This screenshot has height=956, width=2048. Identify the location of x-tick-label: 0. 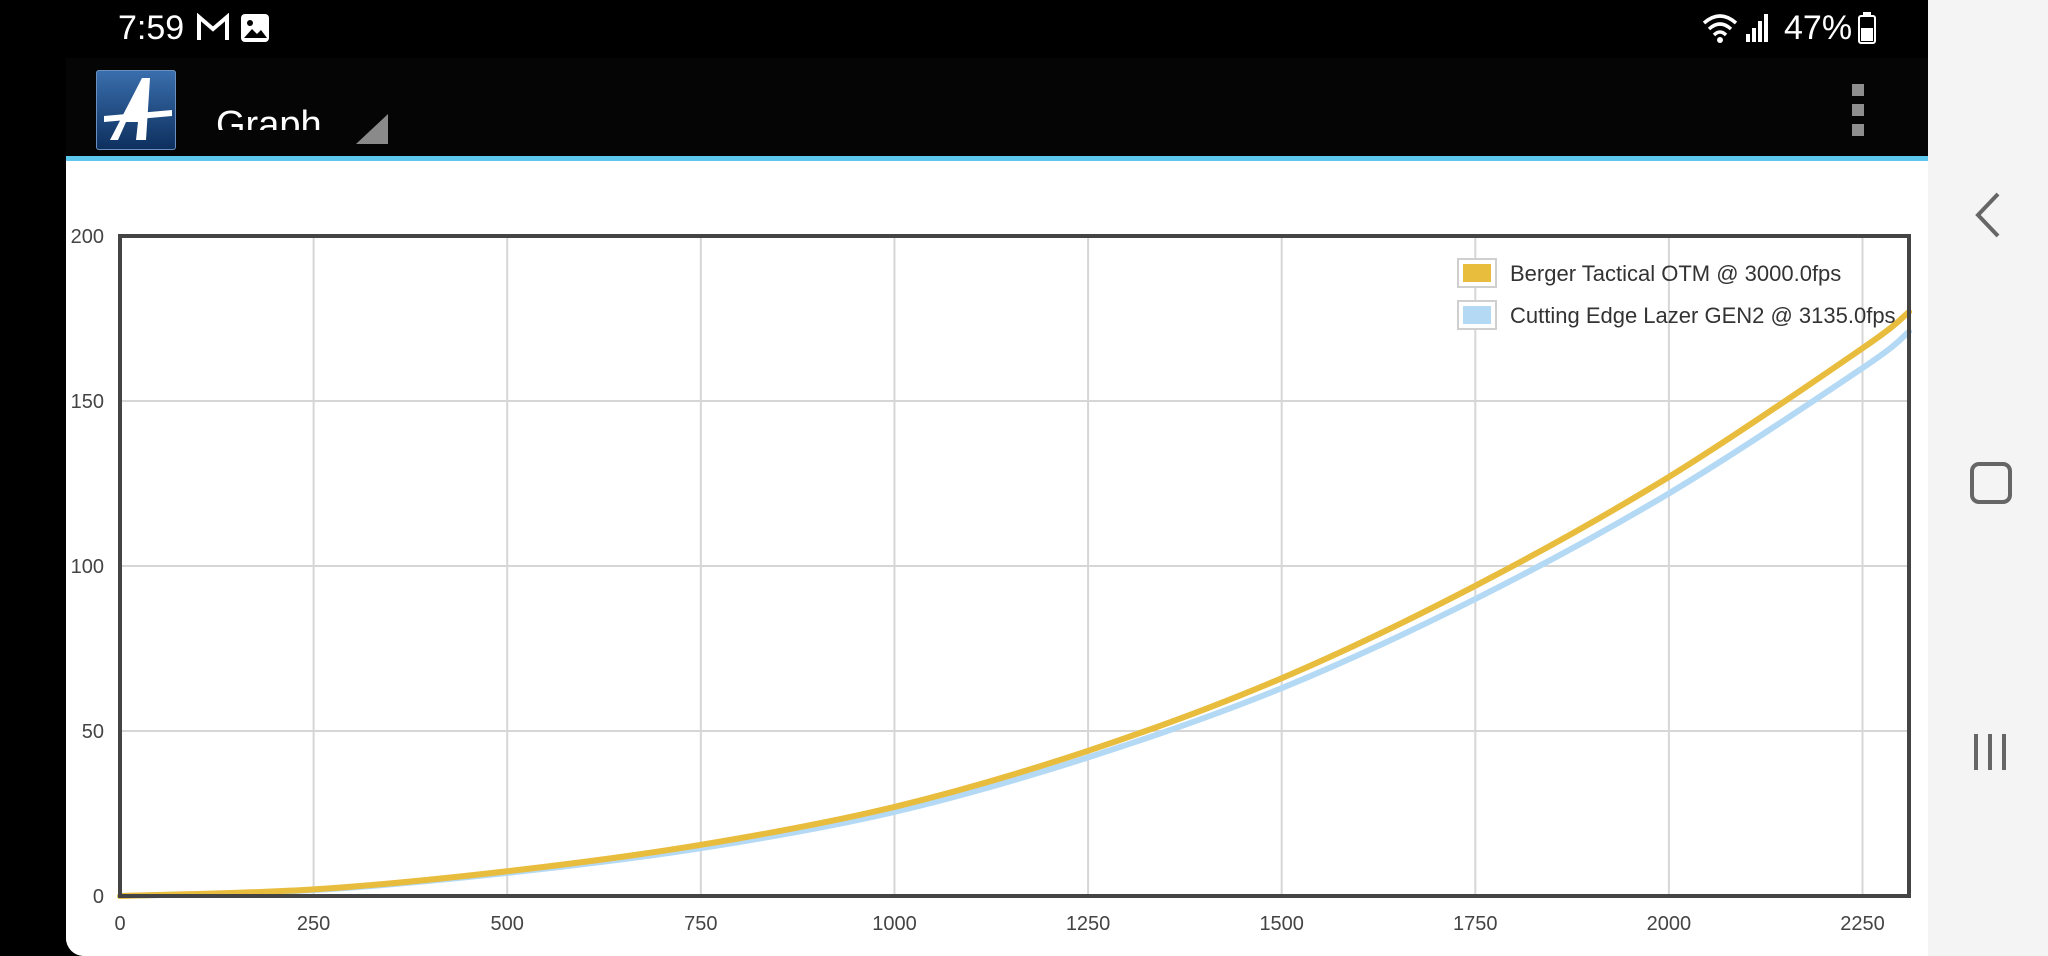
(119, 924).